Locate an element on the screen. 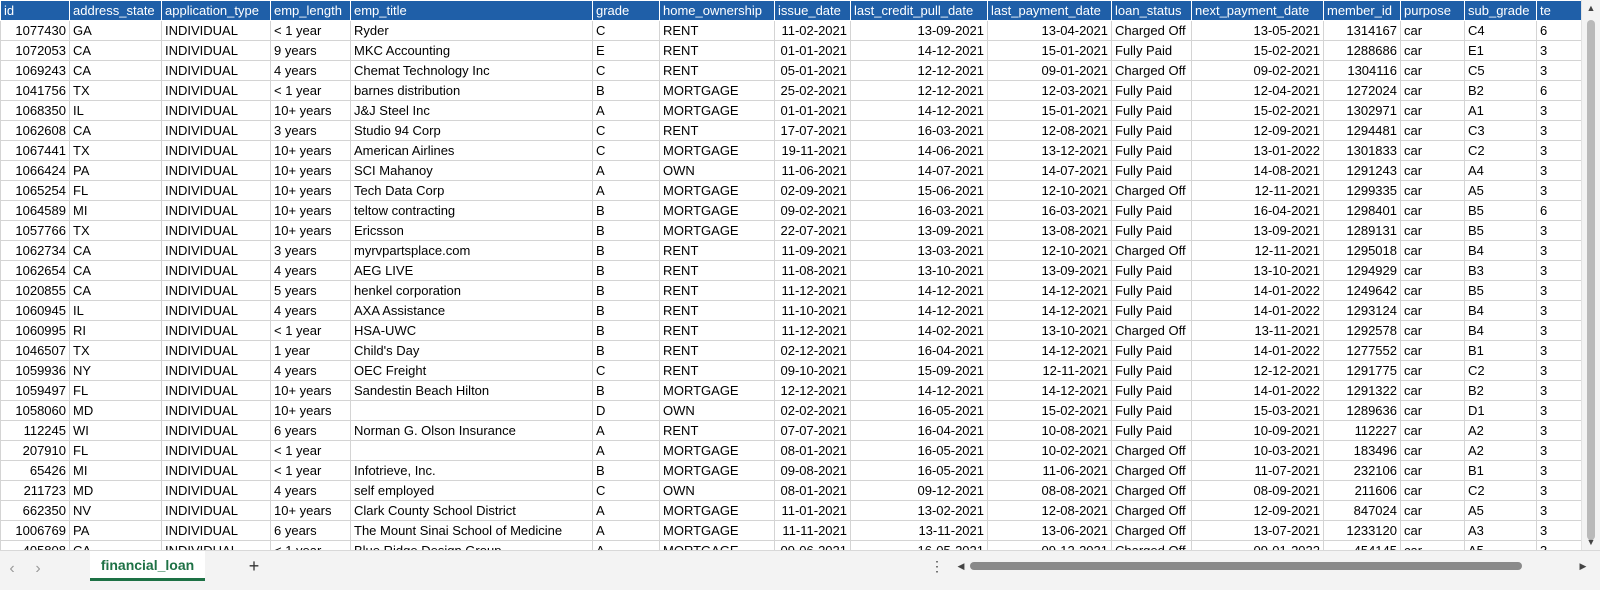 The height and width of the screenshot is (590, 1600). cell-last-credit-pull-date: 13-11-2021 is located at coordinates (919, 530).